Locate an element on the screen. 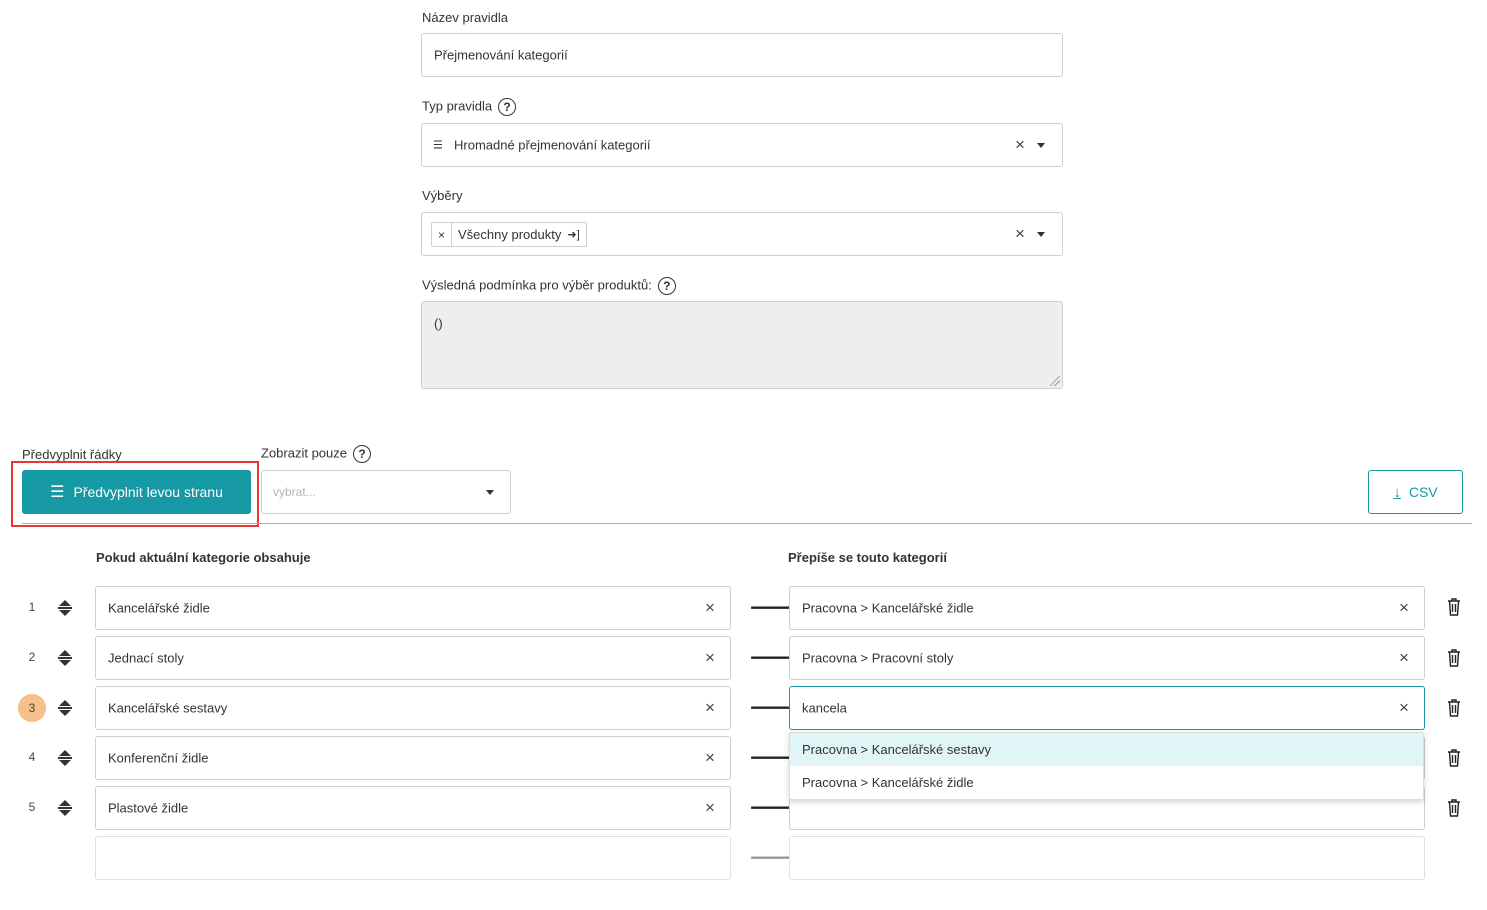 The height and width of the screenshot is (910, 1487). rule-type-value: Hromadné přejmenování kategorií is located at coordinates (552, 145).